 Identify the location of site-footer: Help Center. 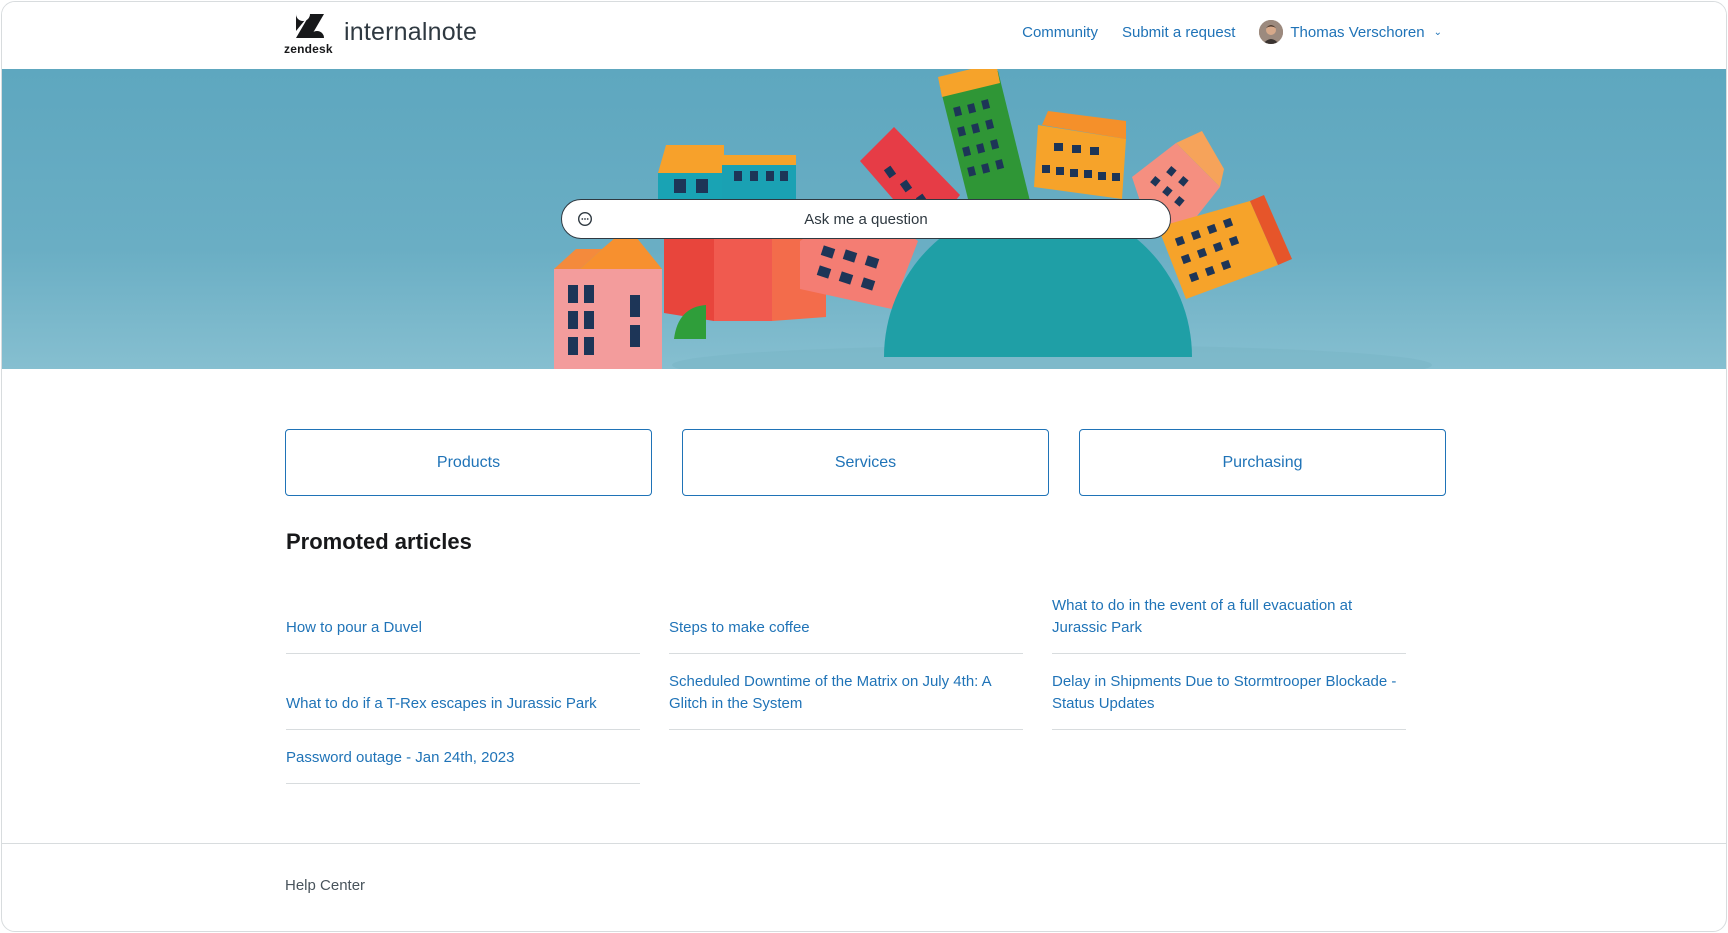
(864, 887).